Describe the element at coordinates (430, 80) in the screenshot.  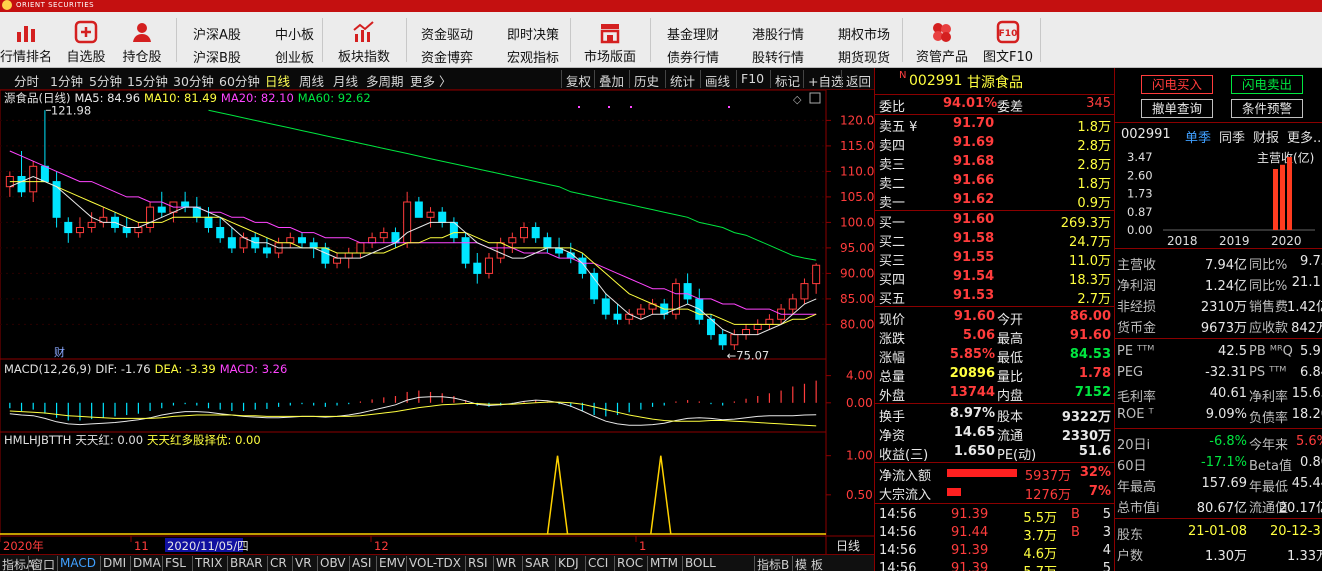
I see `period-tab: 更多 〉` at that location.